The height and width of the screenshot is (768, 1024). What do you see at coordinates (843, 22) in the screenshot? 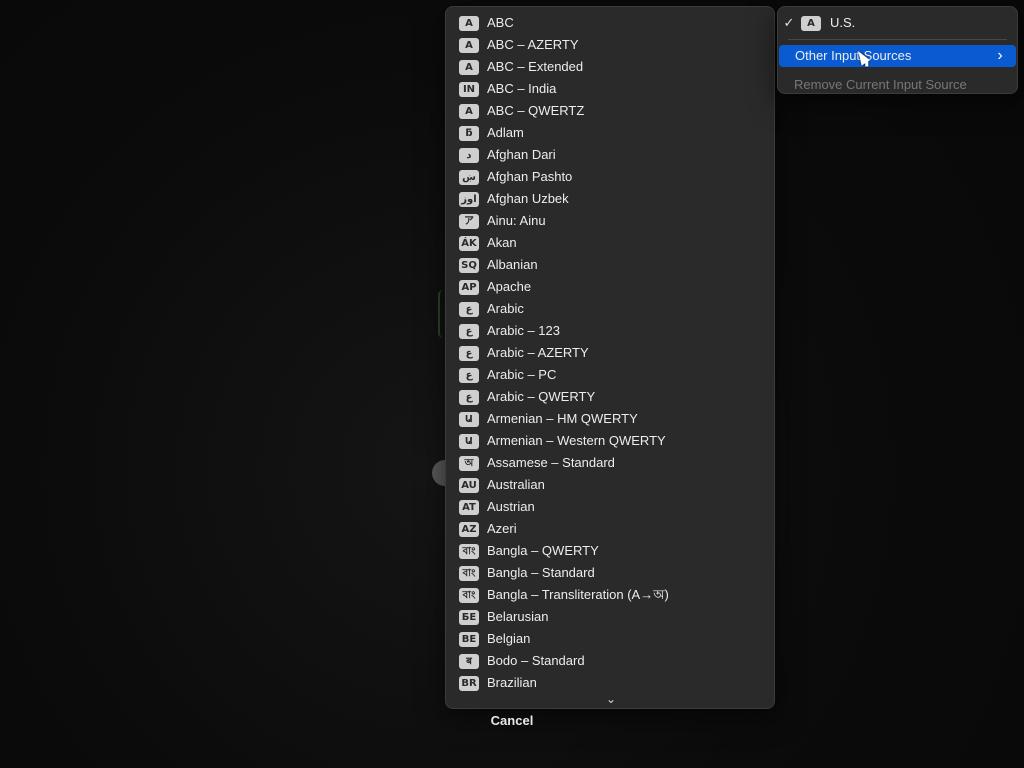
I see `current-input-source-label: U.S.` at bounding box center [843, 22].